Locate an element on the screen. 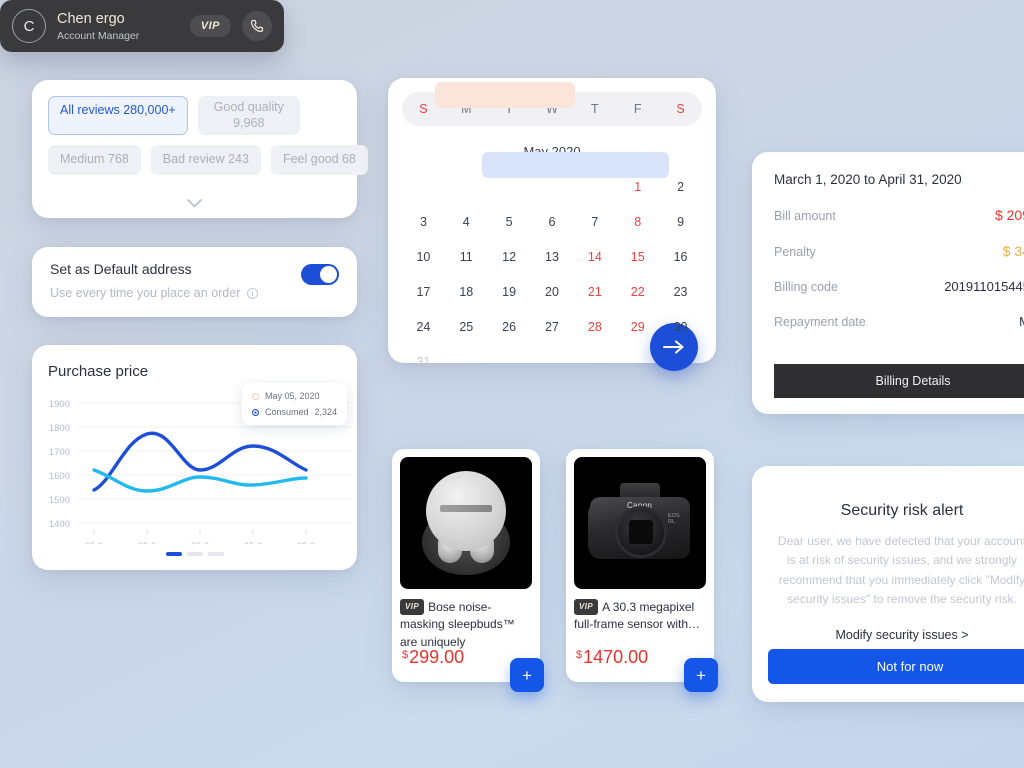  weekday-fri: F is located at coordinates (637, 109).